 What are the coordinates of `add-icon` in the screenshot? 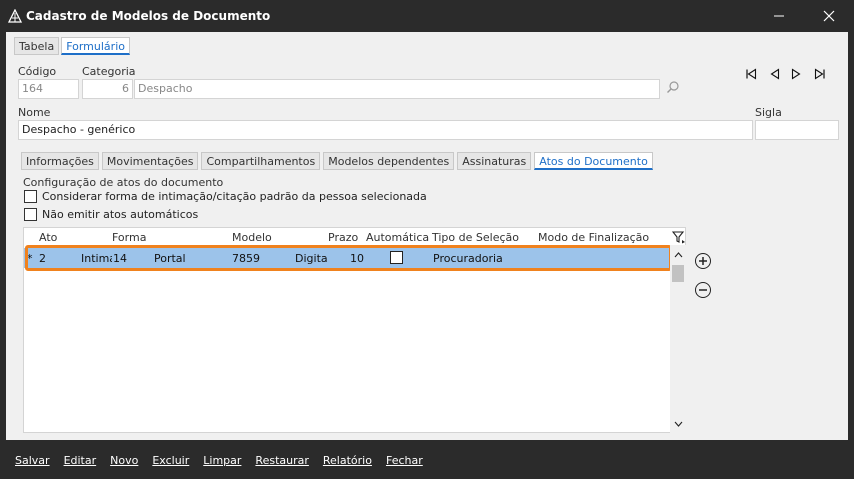 It's located at (703, 261).